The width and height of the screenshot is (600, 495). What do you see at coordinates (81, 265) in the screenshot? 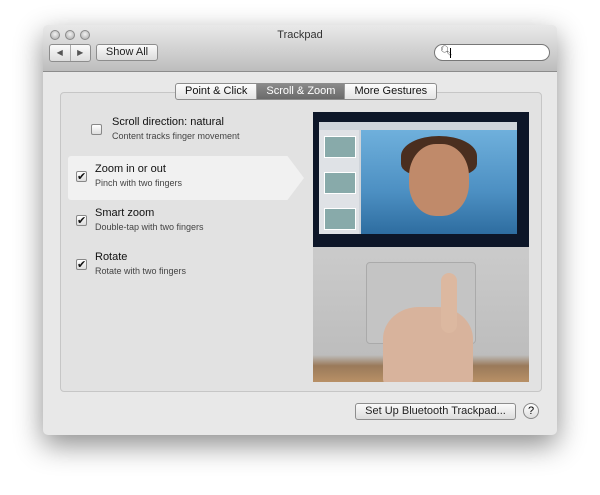
I see `checkbox-rotate: ✔` at bounding box center [81, 265].